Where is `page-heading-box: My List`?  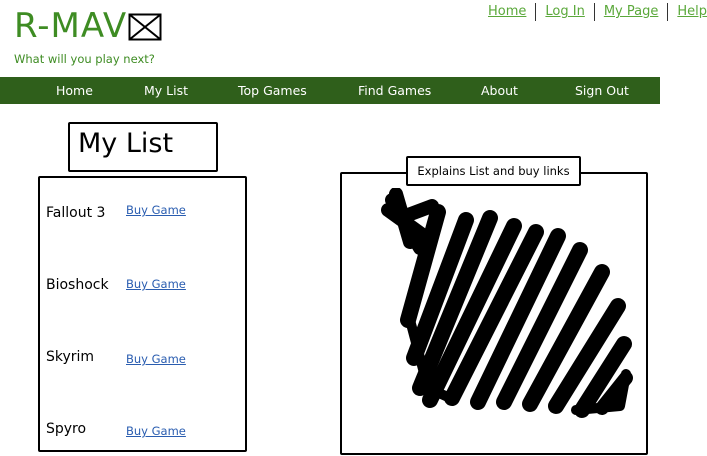
page-heading-box: My List is located at coordinates (143, 147).